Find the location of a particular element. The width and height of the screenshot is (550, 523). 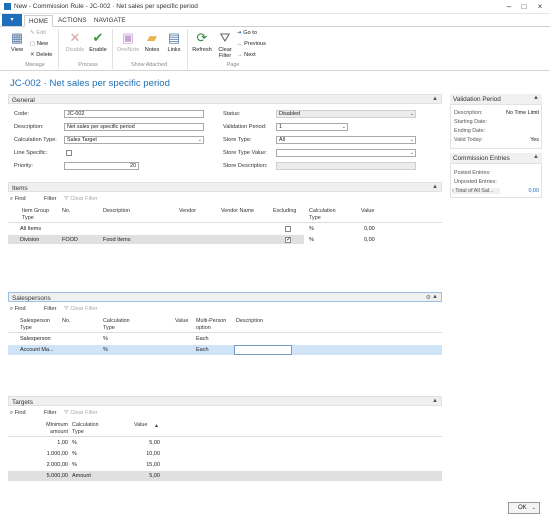

target-row-3-min: 2.000,00 is located at coordinates (53, 465).